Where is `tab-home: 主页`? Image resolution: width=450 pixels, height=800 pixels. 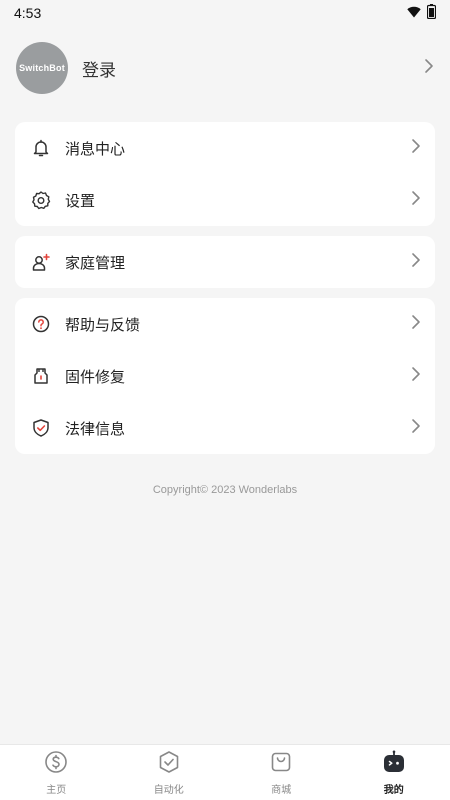 tab-home: 主页 is located at coordinates (56, 772).